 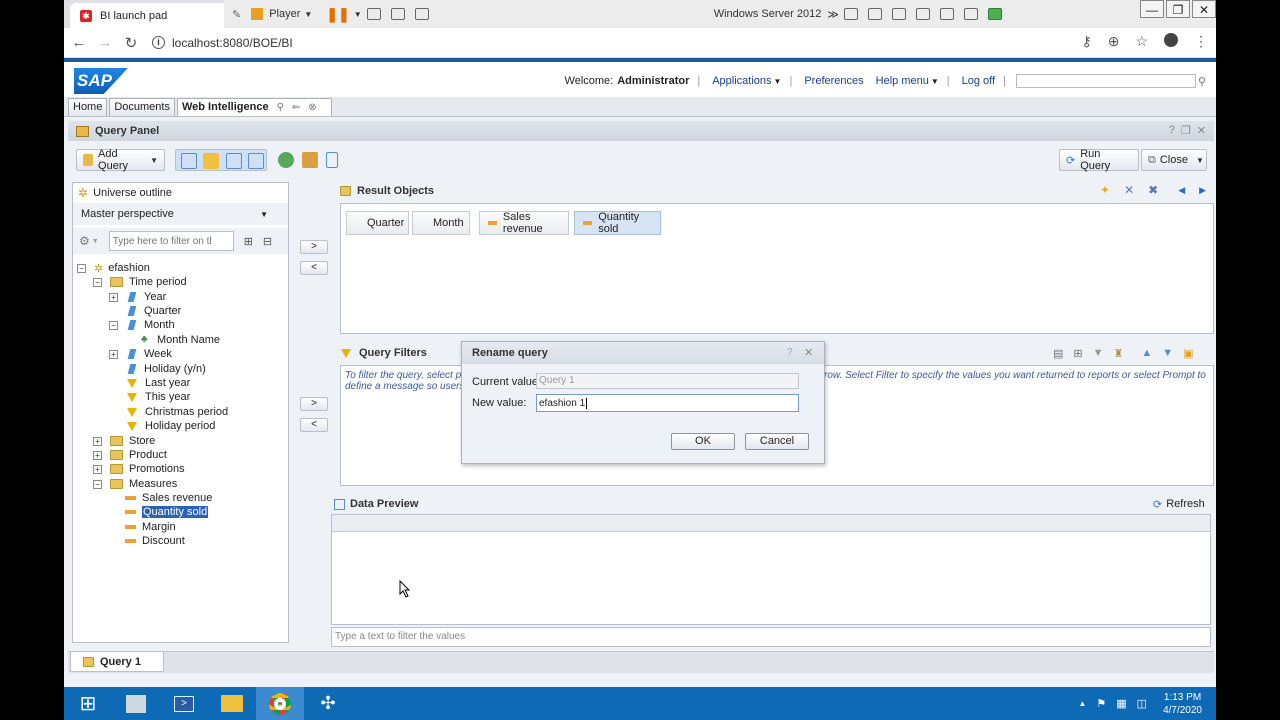 I want to click on minimize-icon: —, so click(x=1152, y=9).